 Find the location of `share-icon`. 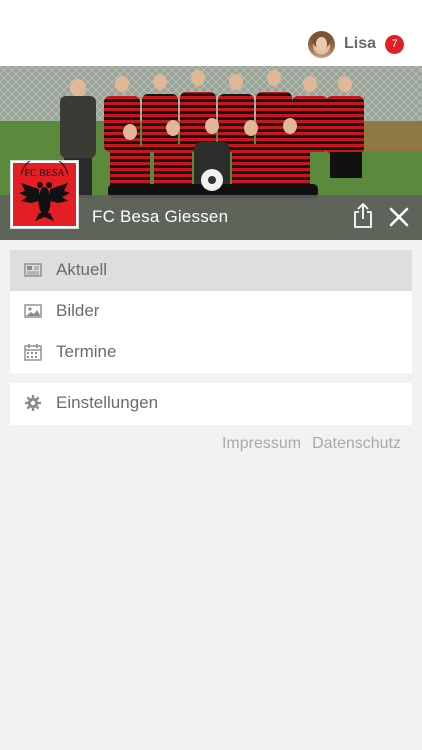

share-icon is located at coordinates (363, 215).